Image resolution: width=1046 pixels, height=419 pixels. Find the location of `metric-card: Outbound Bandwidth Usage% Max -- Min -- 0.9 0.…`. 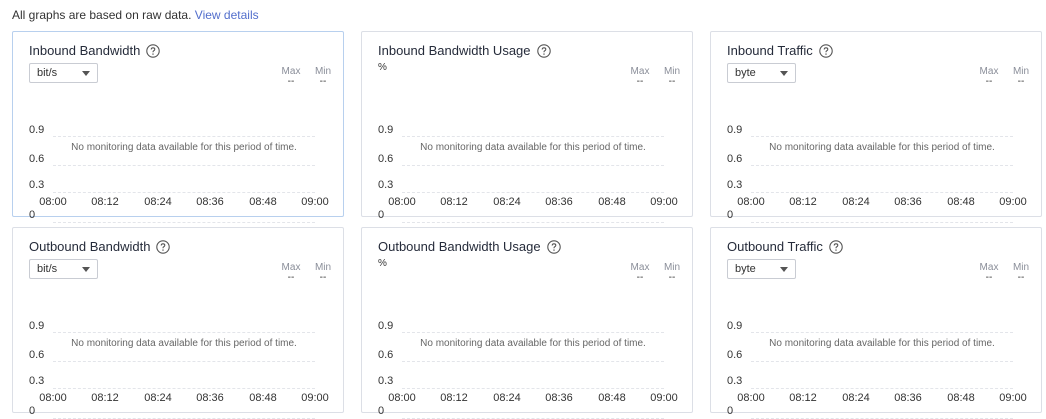

metric-card: Outbound Bandwidth Usage% Max -- Min -- 0.9 0.… is located at coordinates (527, 323).